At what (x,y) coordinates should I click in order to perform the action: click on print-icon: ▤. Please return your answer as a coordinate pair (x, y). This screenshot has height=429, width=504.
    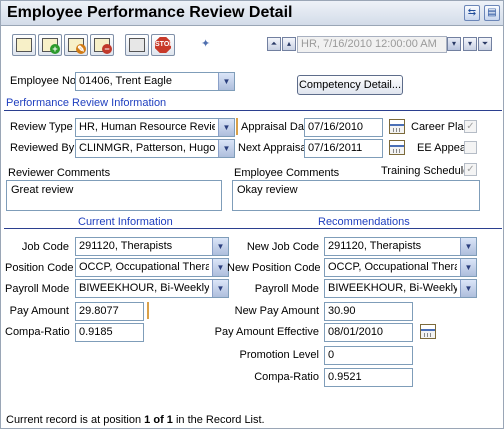
    Looking at the image, I should click on (492, 13).